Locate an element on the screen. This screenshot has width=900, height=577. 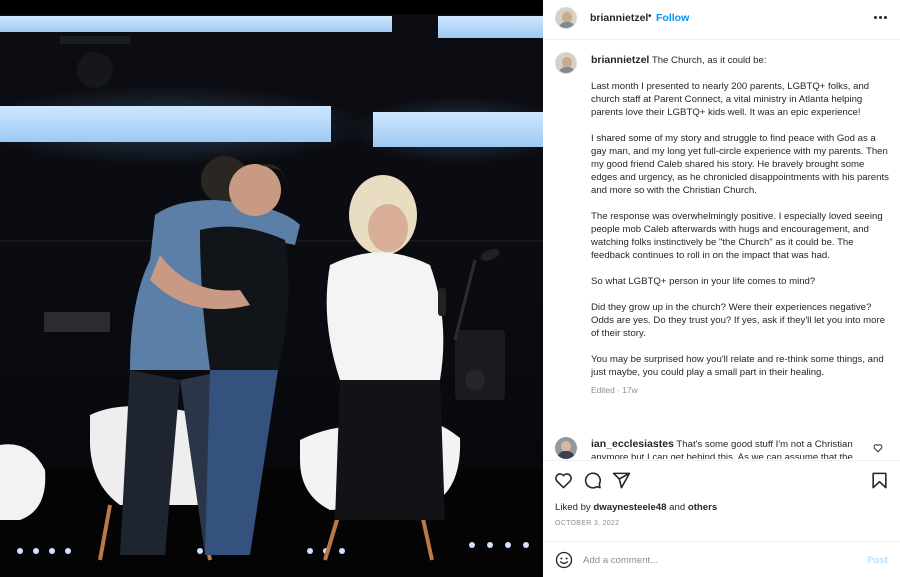
heart-icon is located at coordinates (563, 480).